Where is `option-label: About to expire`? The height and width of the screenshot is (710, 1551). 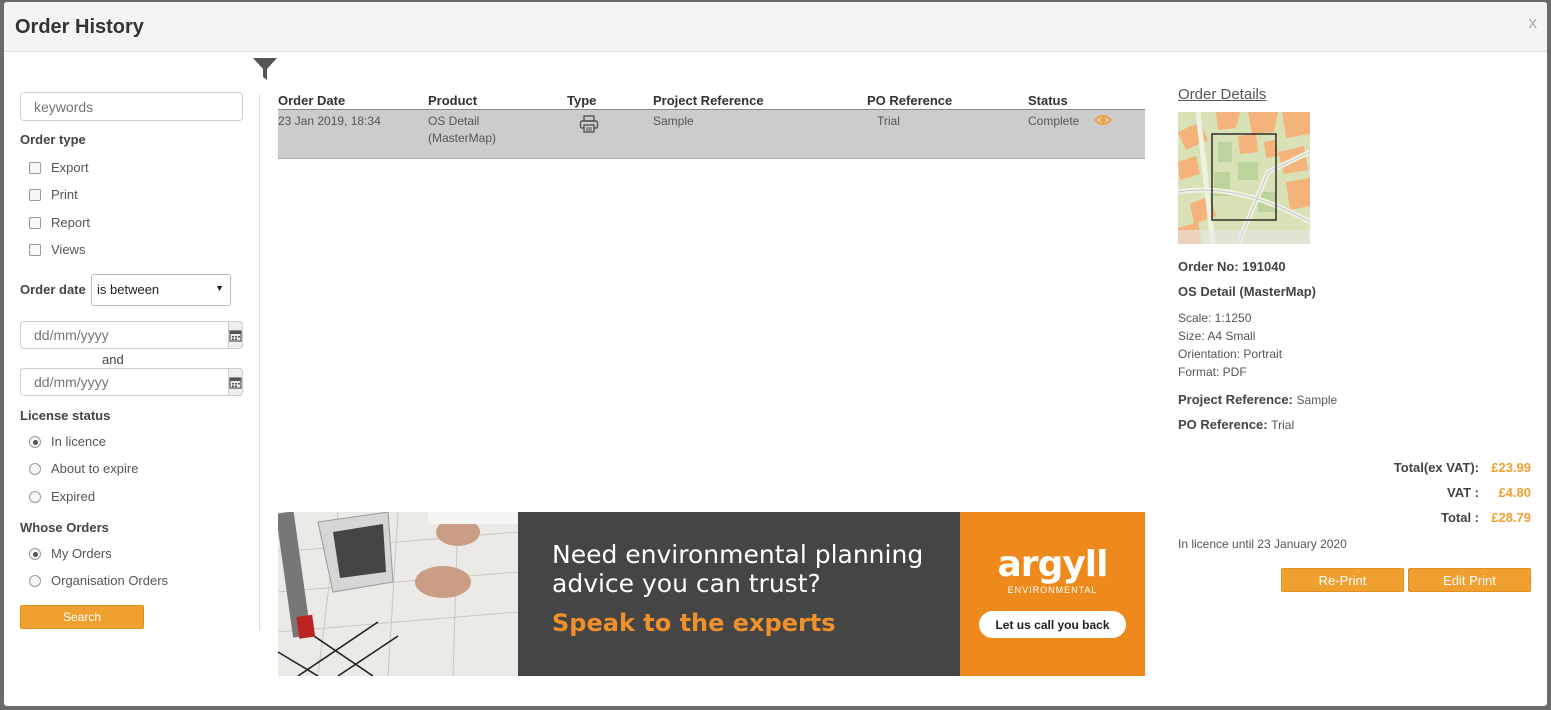
option-label: About to expire is located at coordinates (95, 468).